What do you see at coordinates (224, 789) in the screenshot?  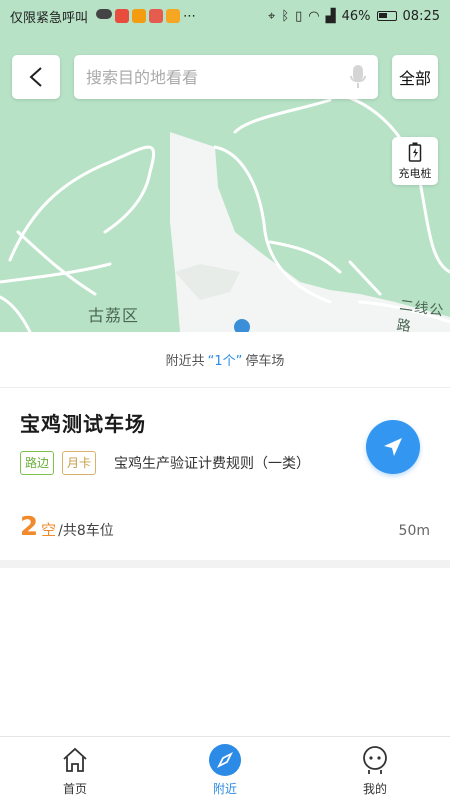 I see `nav-nearby-label: 附近` at bounding box center [224, 789].